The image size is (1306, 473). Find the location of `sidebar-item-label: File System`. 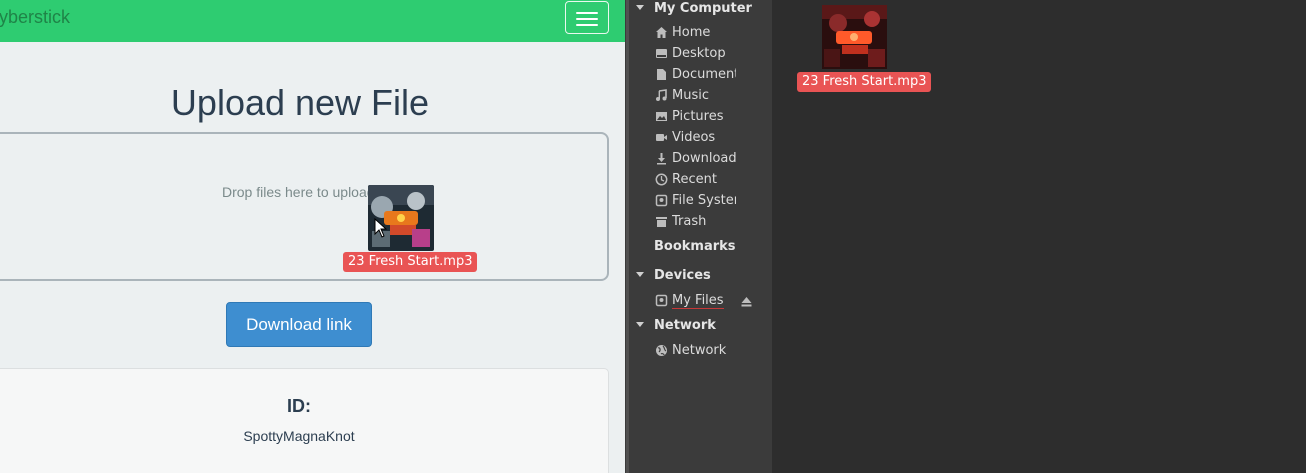

sidebar-item-label: File System is located at coordinates (704, 200).